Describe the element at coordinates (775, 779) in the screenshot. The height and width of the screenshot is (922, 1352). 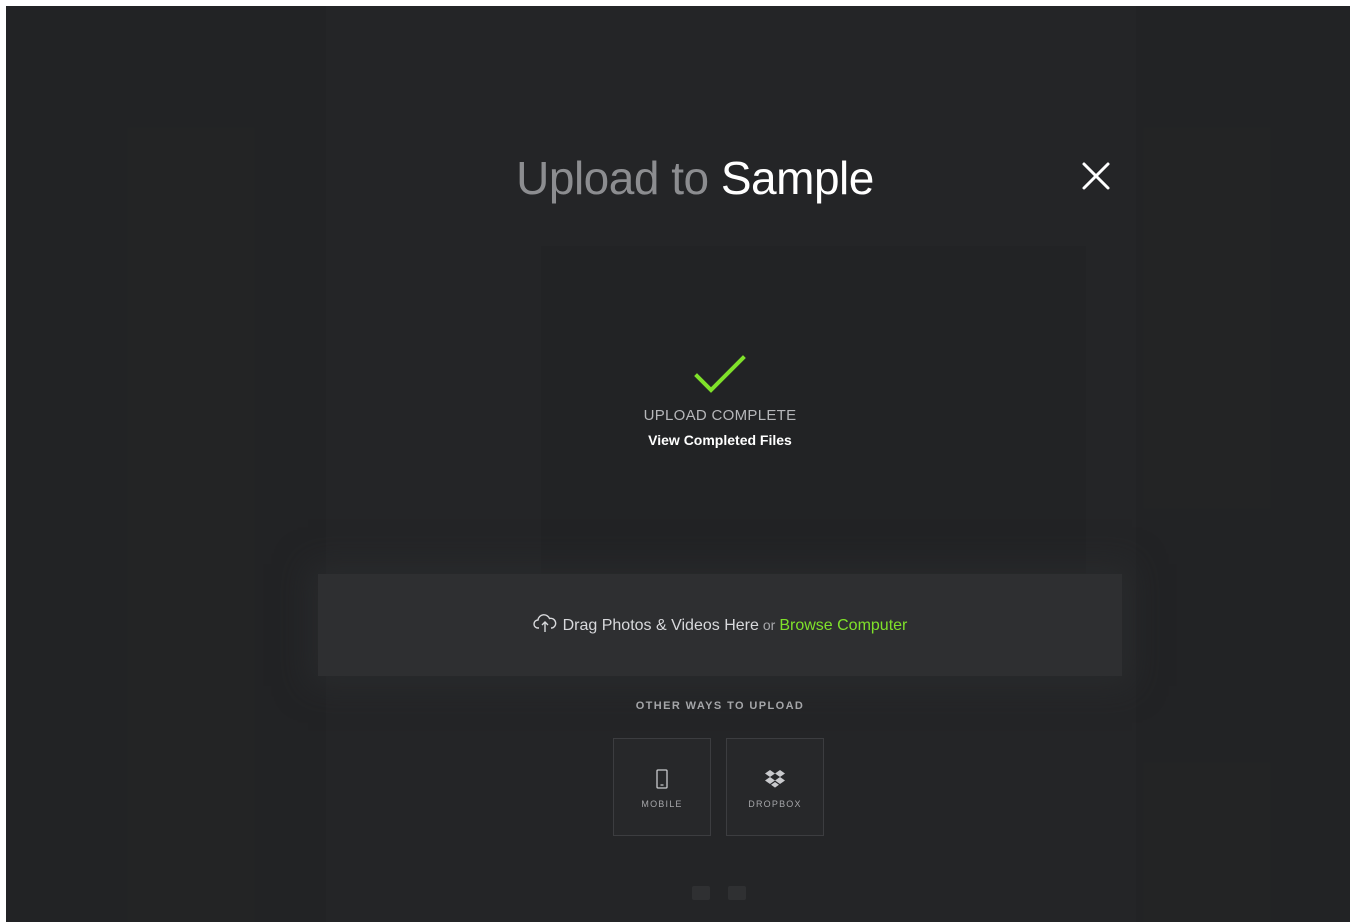
I see `dropbox-icon` at that location.